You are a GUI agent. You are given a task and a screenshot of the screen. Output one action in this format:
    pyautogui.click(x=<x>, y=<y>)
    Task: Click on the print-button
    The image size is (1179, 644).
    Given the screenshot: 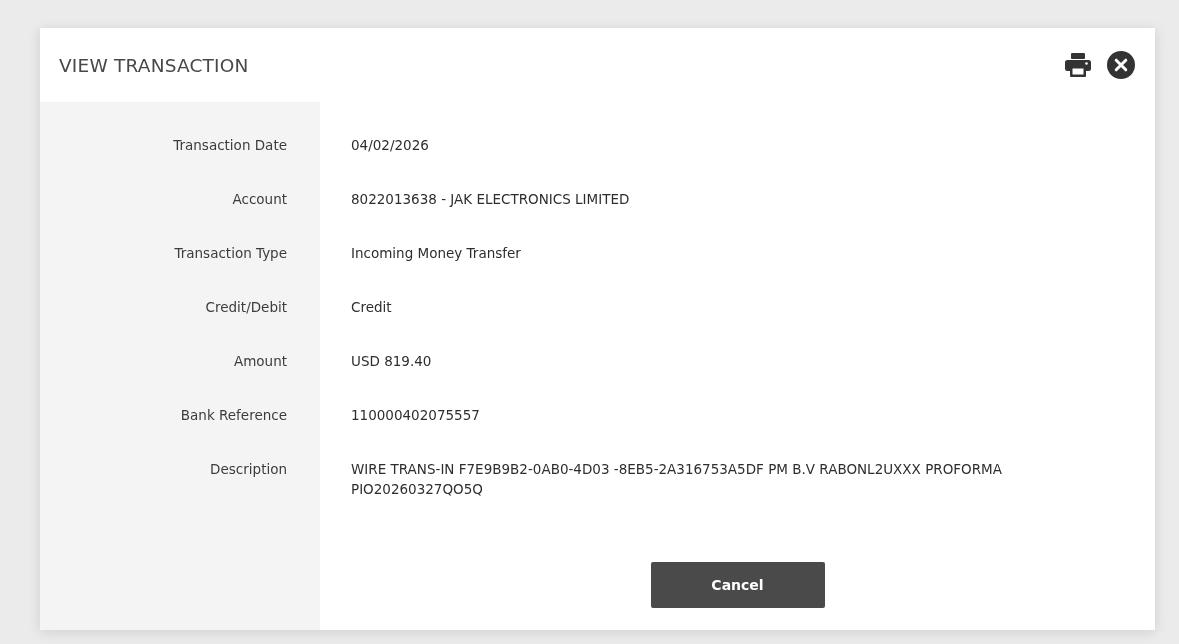 What is the action you would take?
    pyautogui.click(x=1078, y=65)
    